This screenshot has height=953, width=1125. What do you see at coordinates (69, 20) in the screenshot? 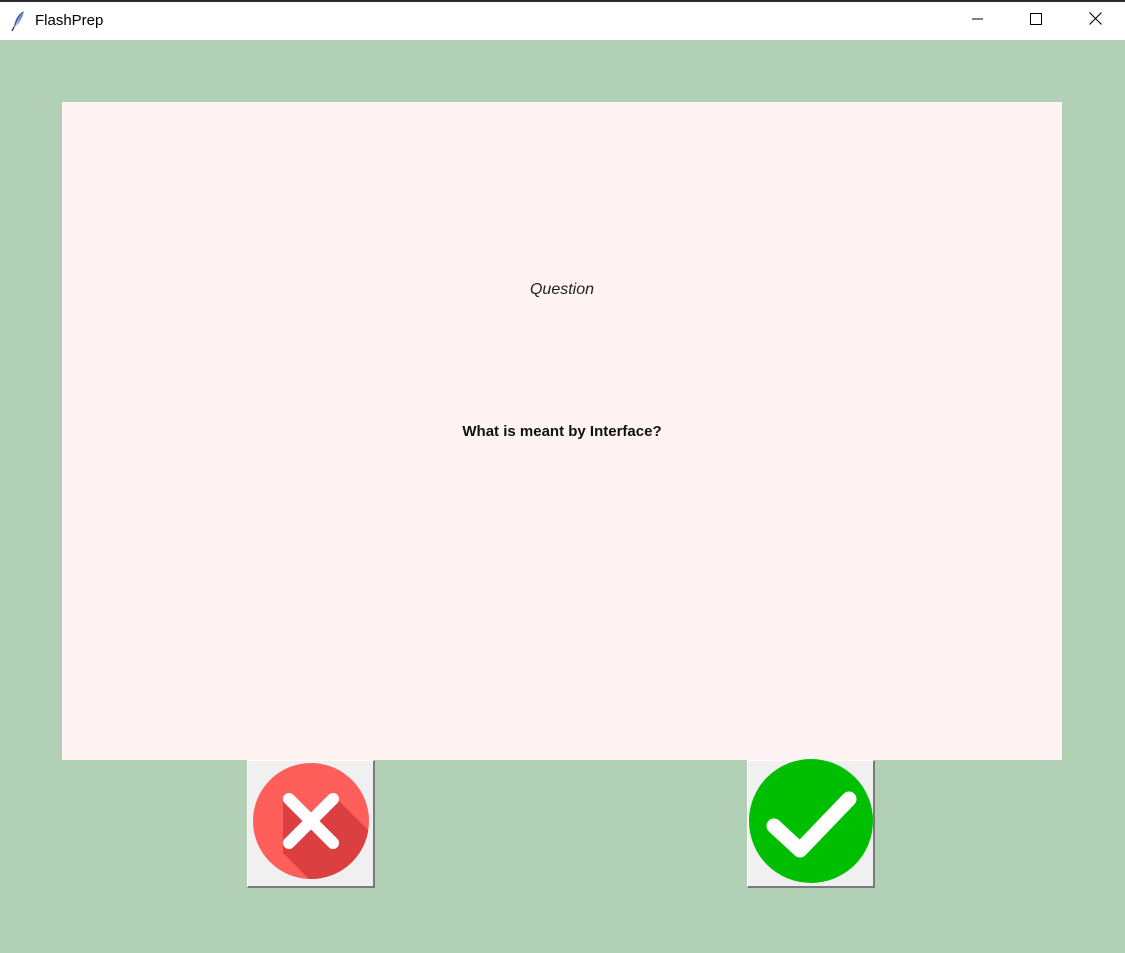
I see `window-title: FlashPrep` at bounding box center [69, 20].